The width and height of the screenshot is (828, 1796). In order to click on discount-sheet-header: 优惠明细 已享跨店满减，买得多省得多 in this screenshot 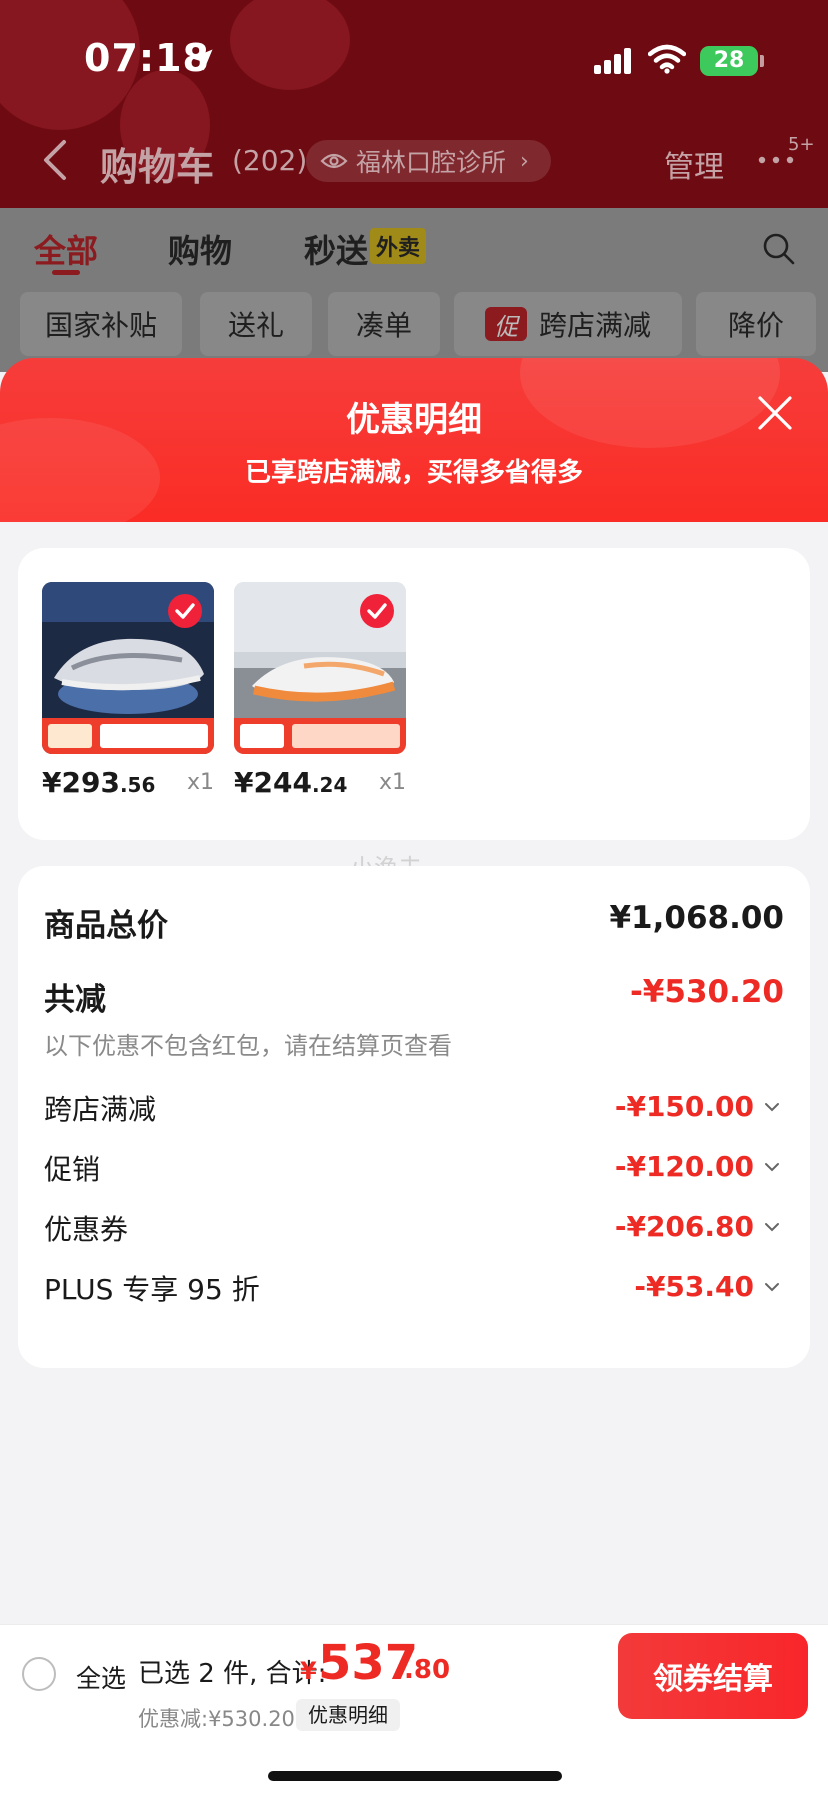, I will do `click(414, 443)`.